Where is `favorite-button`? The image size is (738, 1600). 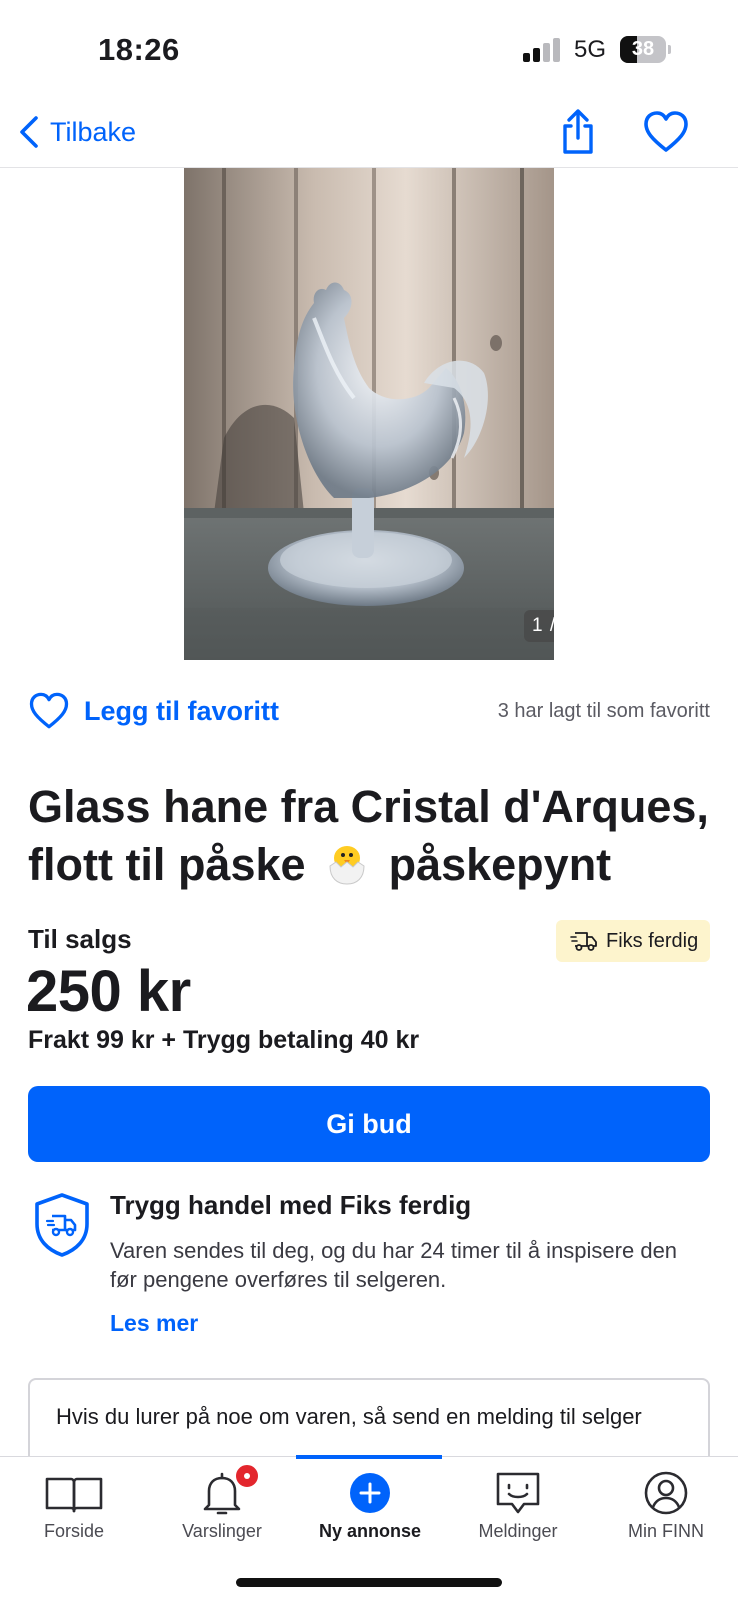
favorite-button is located at coordinates (666, 132).